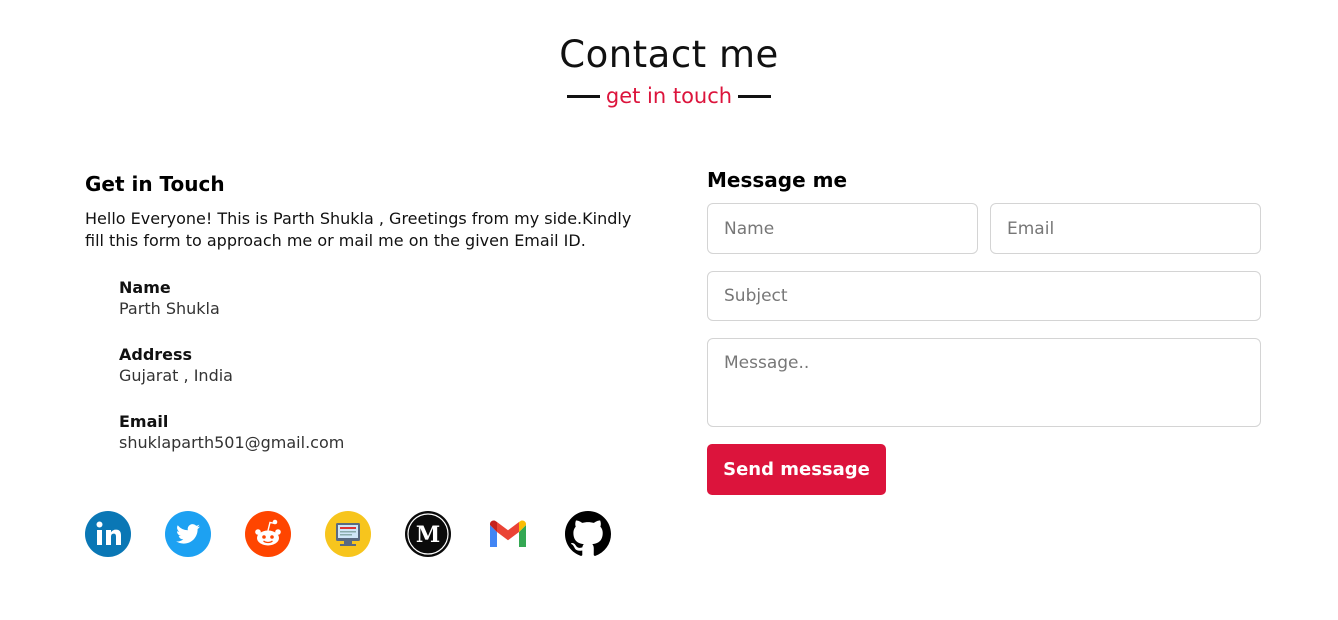 The width and height of the screenshot is (1338, 620). I want to click on twitter-icon, so click(188, 534).